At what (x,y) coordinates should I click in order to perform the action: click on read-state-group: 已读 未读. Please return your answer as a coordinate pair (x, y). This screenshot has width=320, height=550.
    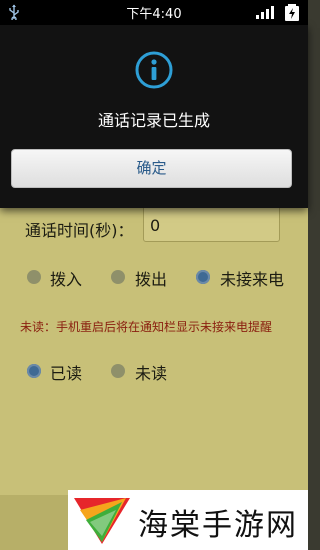
    Looking at the image, I should click on (154, 371).